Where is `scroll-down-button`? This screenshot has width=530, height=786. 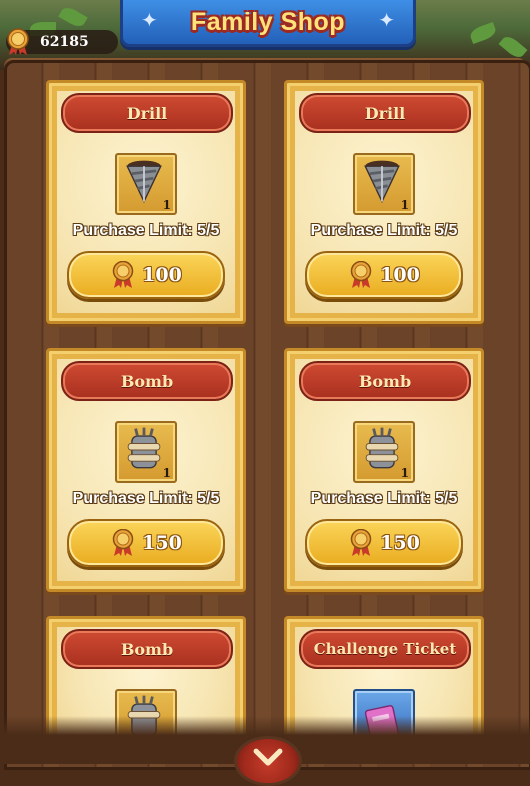 scroll-down-button is located at coordinates (268, 761).